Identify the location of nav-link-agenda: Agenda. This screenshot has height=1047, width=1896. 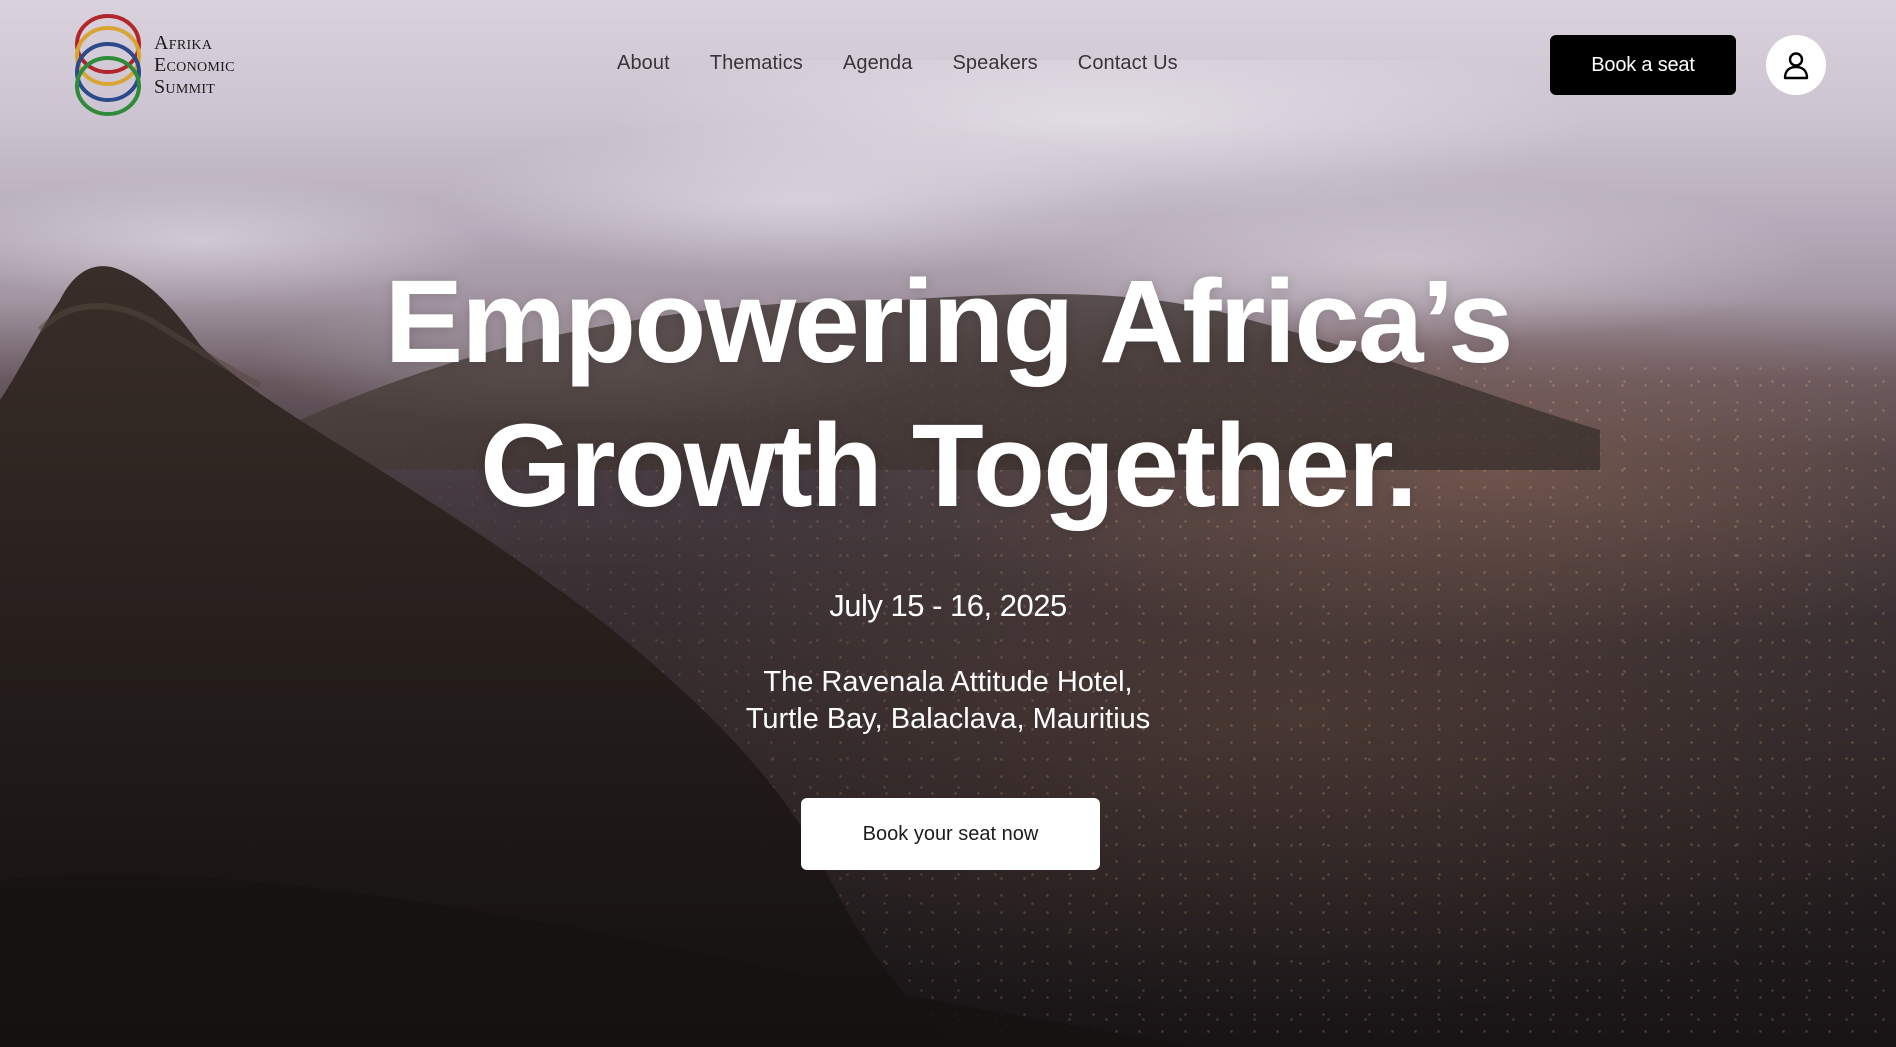
(878, 63).